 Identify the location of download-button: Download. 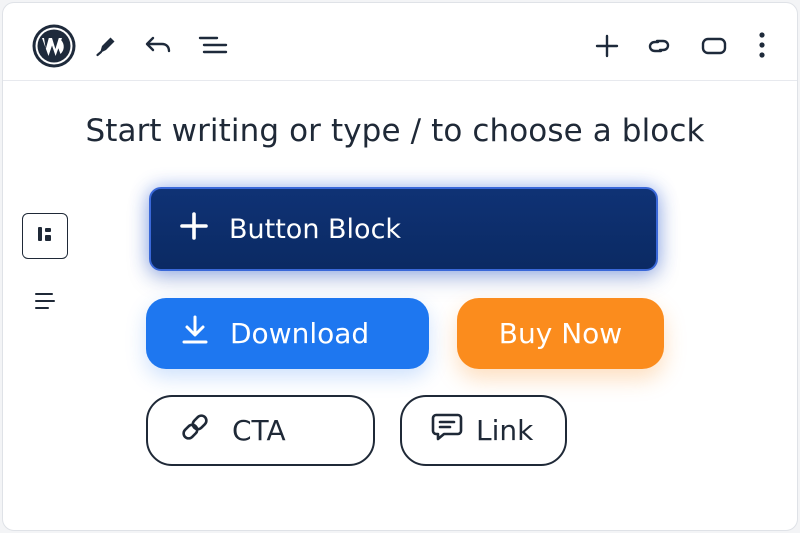
(287, 333).